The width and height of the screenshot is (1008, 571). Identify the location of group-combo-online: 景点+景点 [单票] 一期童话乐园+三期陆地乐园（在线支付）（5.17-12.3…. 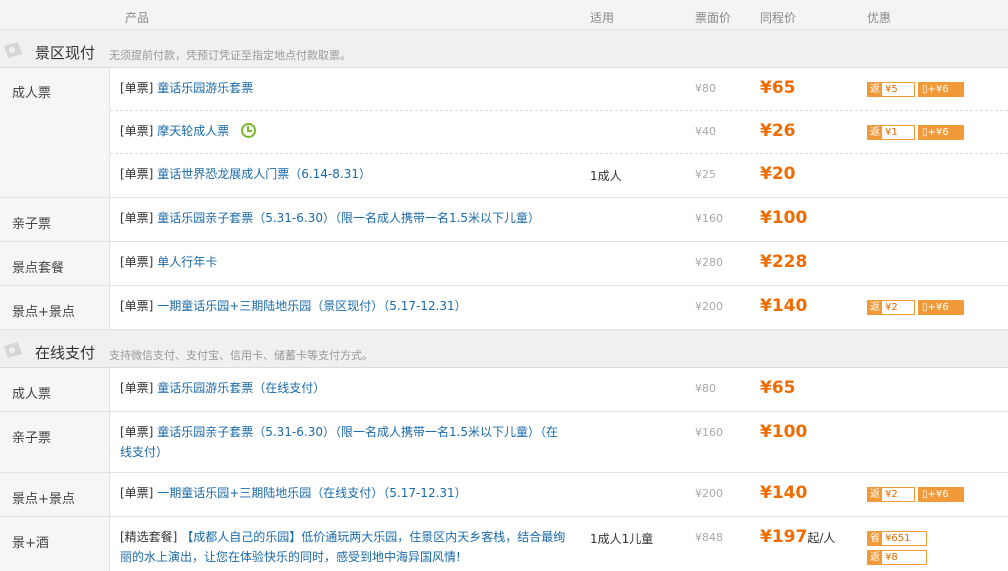
(504, 495).